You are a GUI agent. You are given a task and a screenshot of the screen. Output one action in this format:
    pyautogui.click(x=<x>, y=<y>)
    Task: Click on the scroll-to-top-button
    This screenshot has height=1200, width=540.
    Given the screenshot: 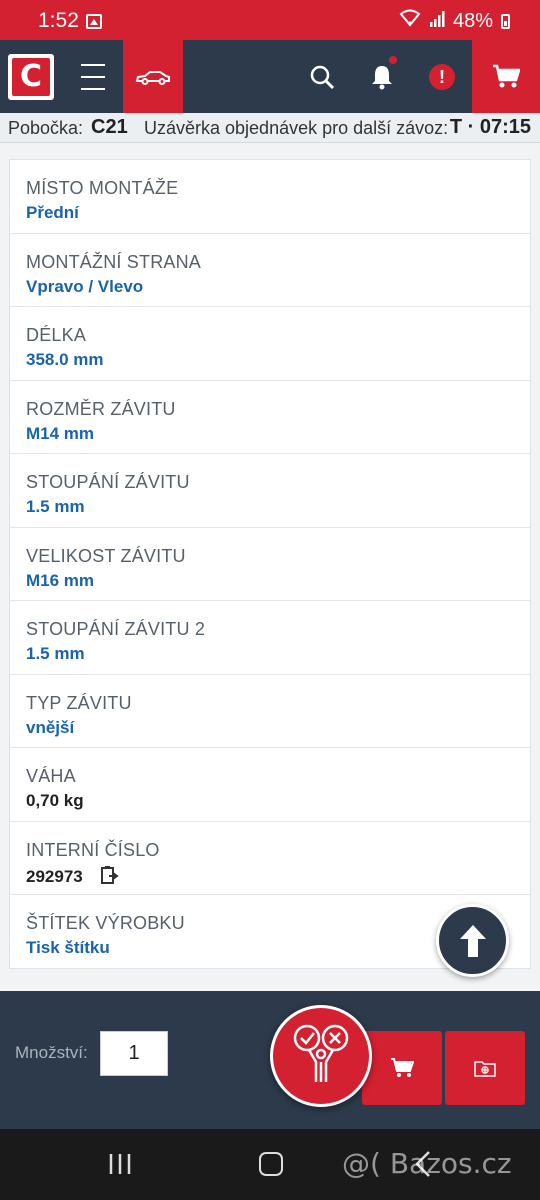 What is the action you would take?
    pyautogui.click(x=472, y=940)
    